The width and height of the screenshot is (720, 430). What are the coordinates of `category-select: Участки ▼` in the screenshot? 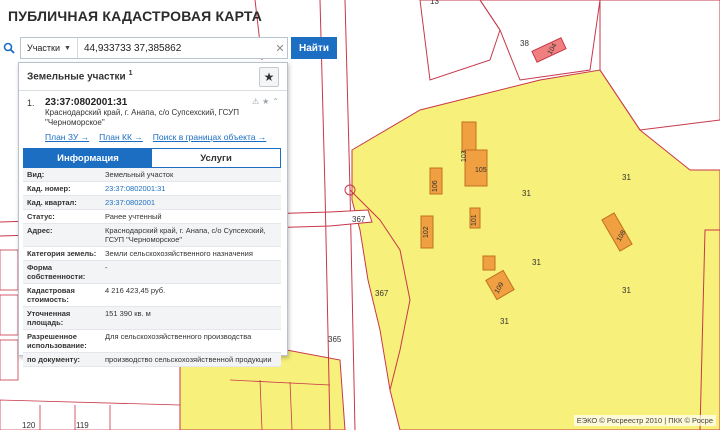 It's located at (49, 48).